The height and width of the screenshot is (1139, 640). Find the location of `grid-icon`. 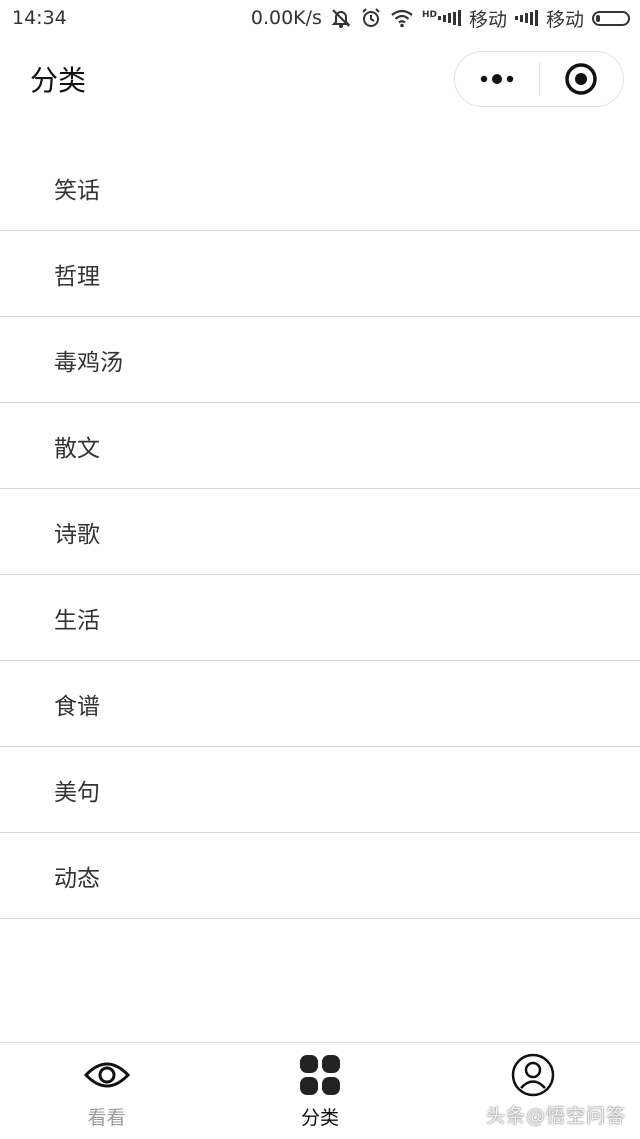

grid-icon is located at coordinates (320, 1075).